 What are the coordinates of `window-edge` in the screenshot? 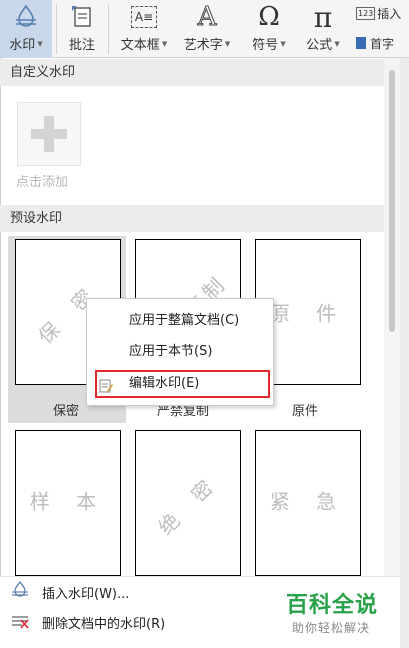 It's located at (404, 353).